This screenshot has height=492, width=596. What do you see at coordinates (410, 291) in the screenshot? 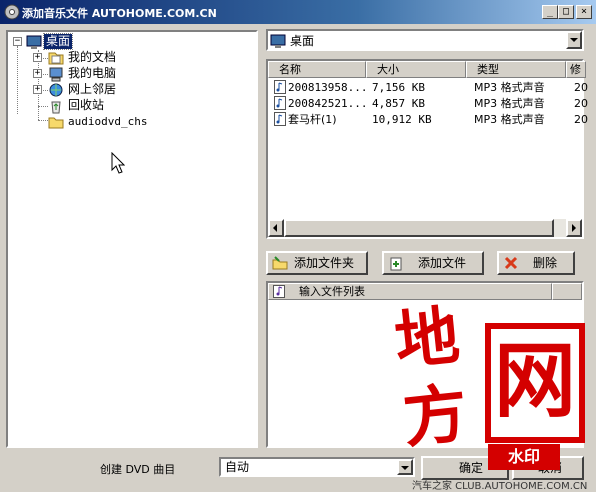
I see `input-list-header: 输入文件列表` at bounding box center [410, 291].